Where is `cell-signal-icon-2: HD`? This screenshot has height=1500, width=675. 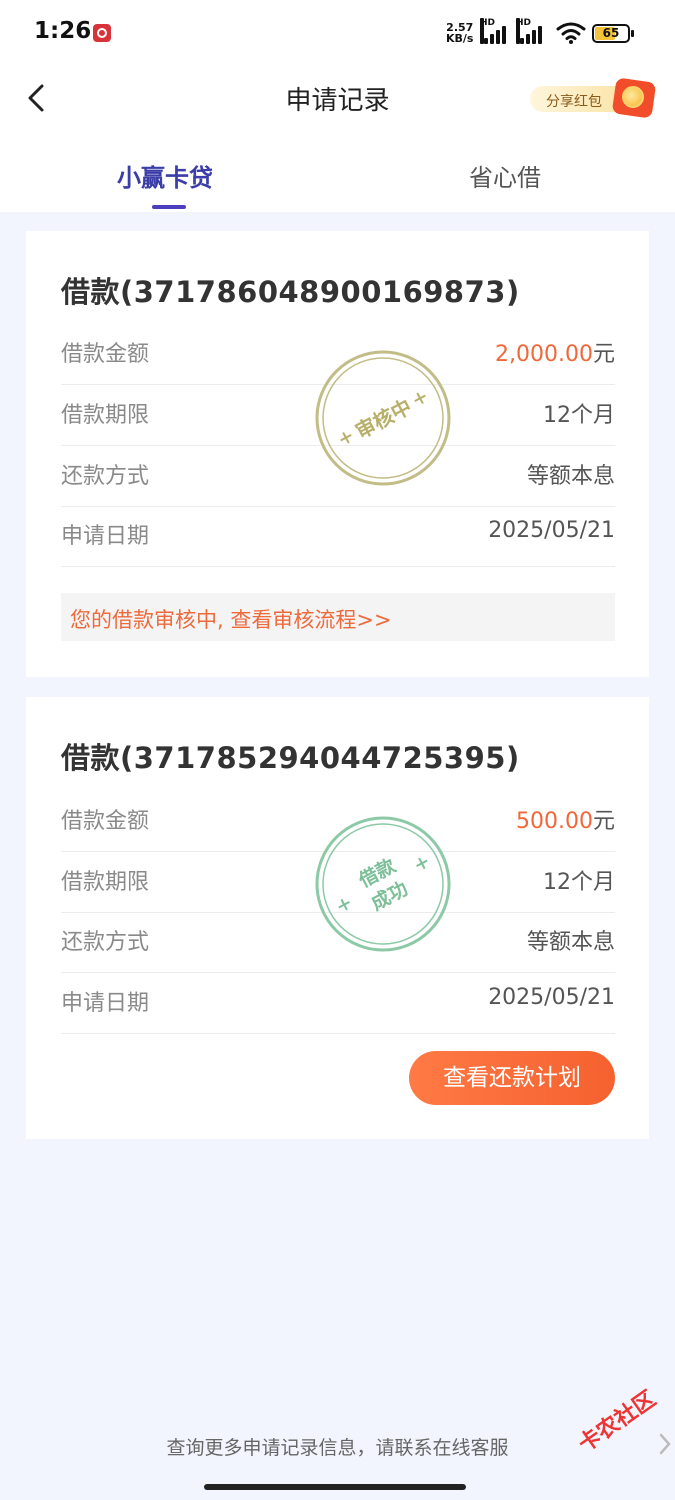 cell-signal-icon-2: HD is located at coordinates (531, 31).